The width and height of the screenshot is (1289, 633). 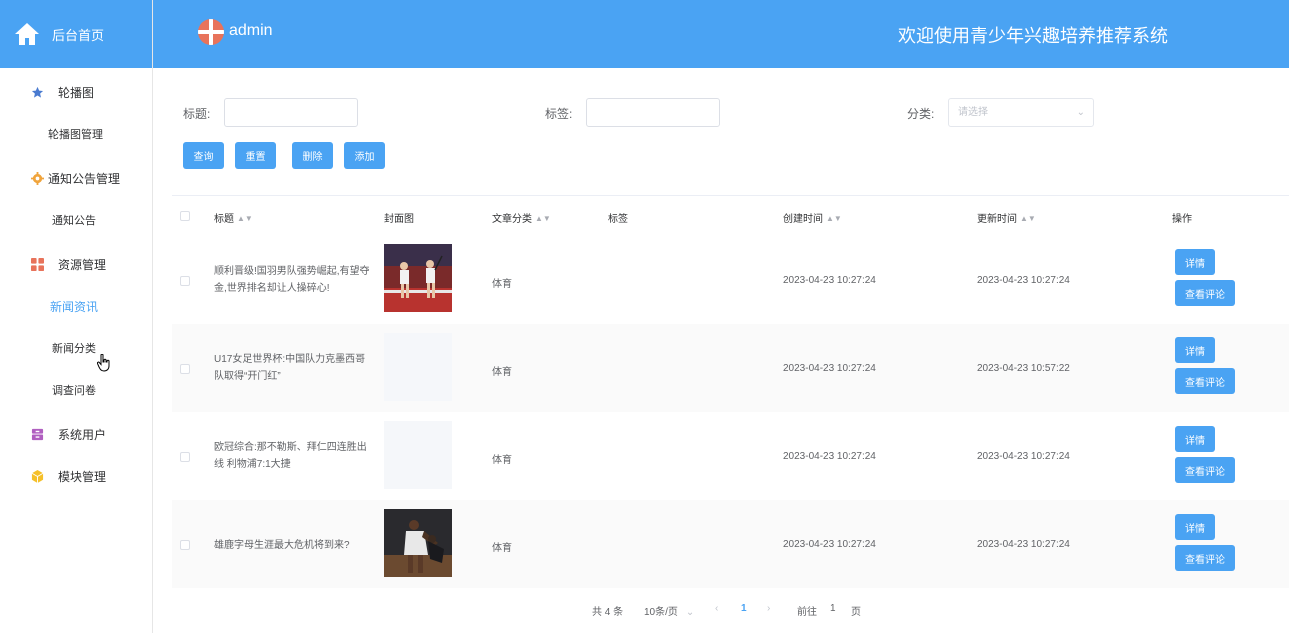 What do you see at coordinates (997, 219) in the screenshot?
I see `column-header-label: 更新时间` at bounding box center [997, 219].